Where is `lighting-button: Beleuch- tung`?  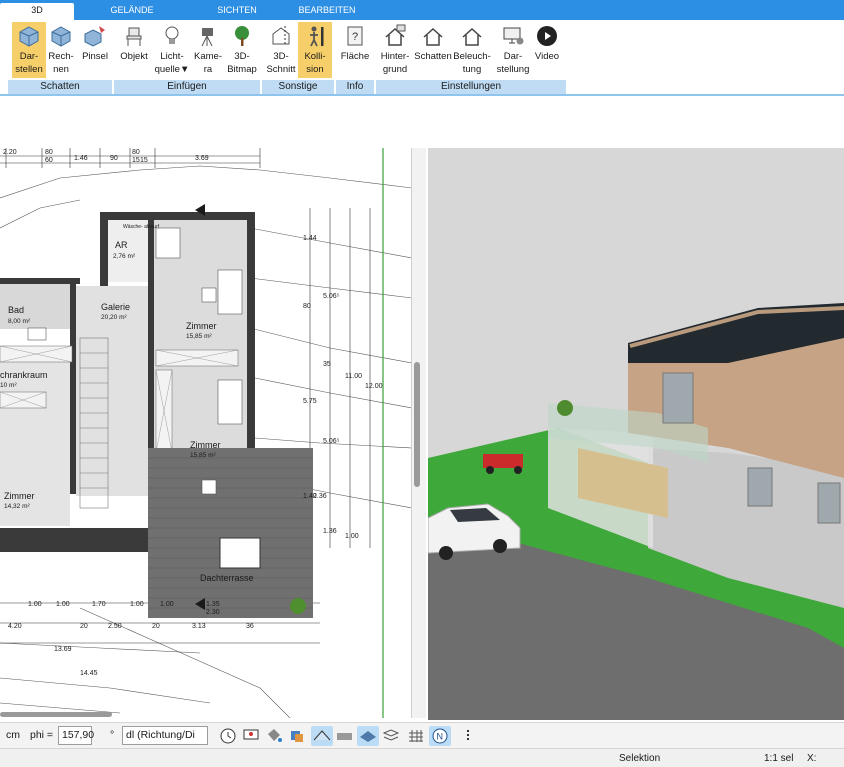 lighting-button: Beleuch- tung is located at coordinates (472, 50).